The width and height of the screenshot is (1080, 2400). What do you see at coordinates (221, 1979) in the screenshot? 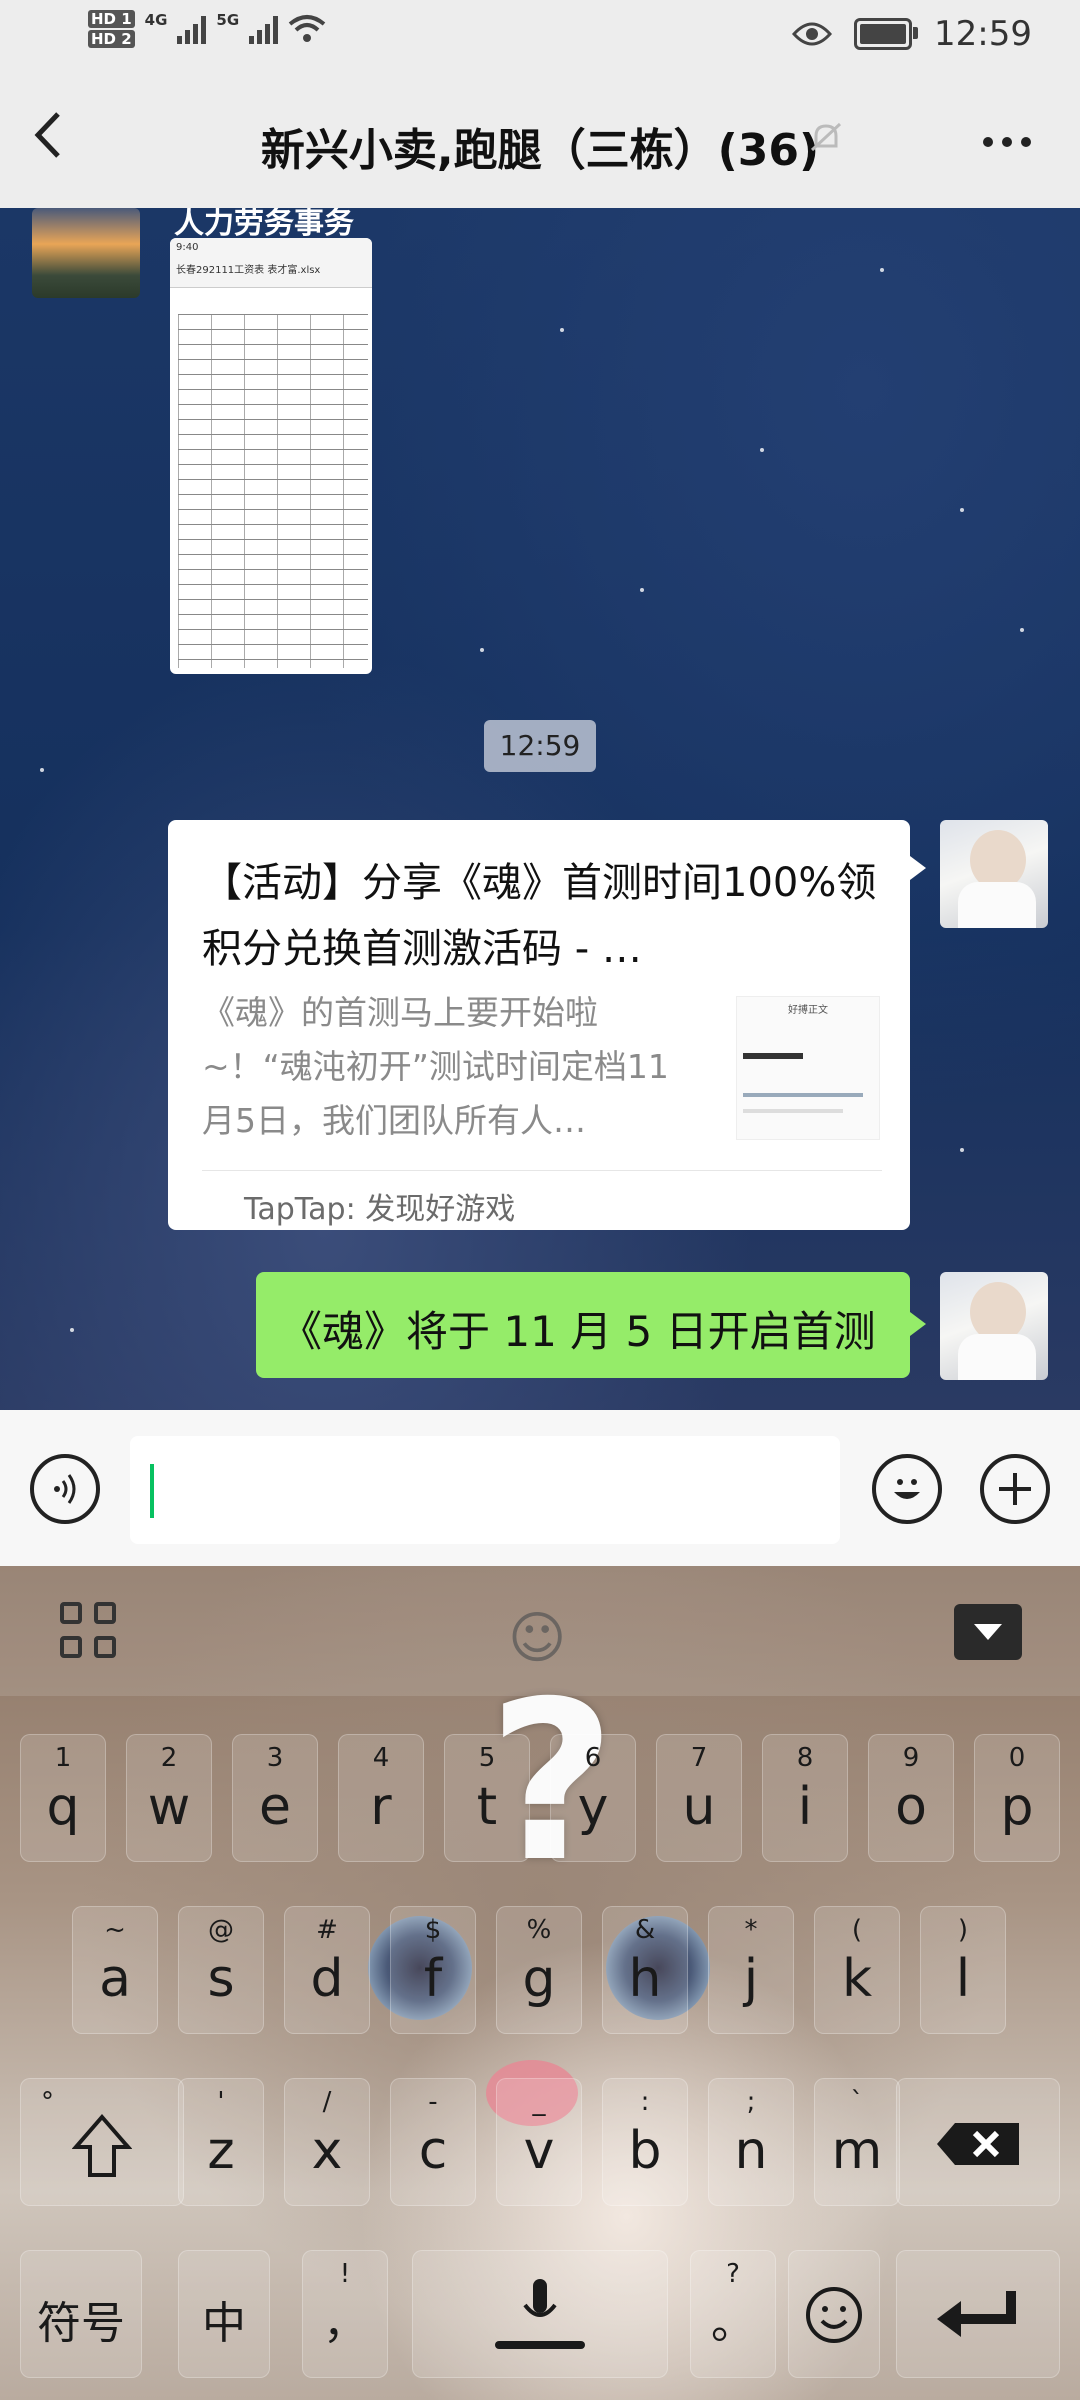
I see `key-main-label: s` at bounding box center [221, 1979].